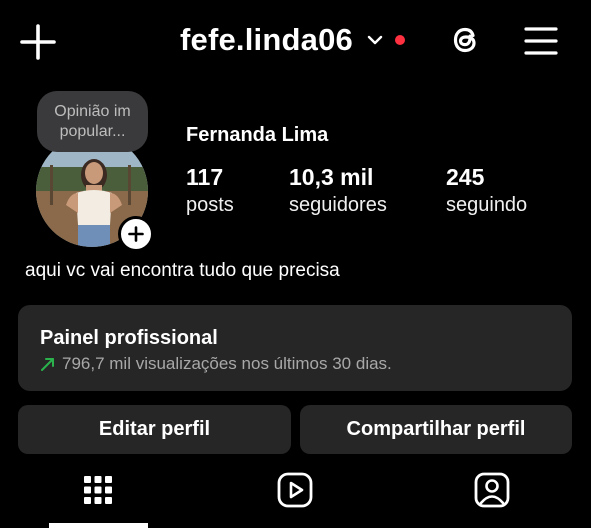 This screenshot has width=591, height=528. What do you see at coordinates (154, 429) in the screenshot?
I see `edit-profile-button: Editar perfil` at bounding box center [154, 429].